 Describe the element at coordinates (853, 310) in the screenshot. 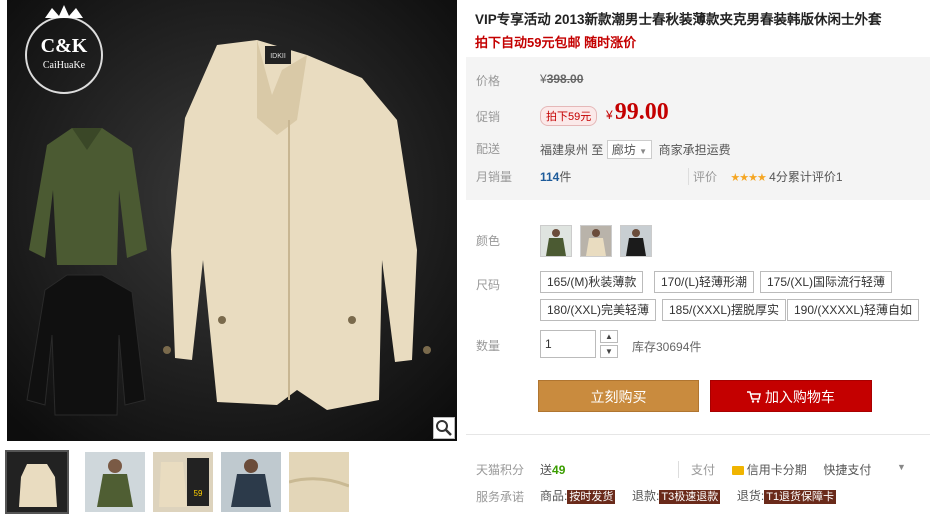

I see `size-option: 190/(XXXXL)轻薄自如` at that location.